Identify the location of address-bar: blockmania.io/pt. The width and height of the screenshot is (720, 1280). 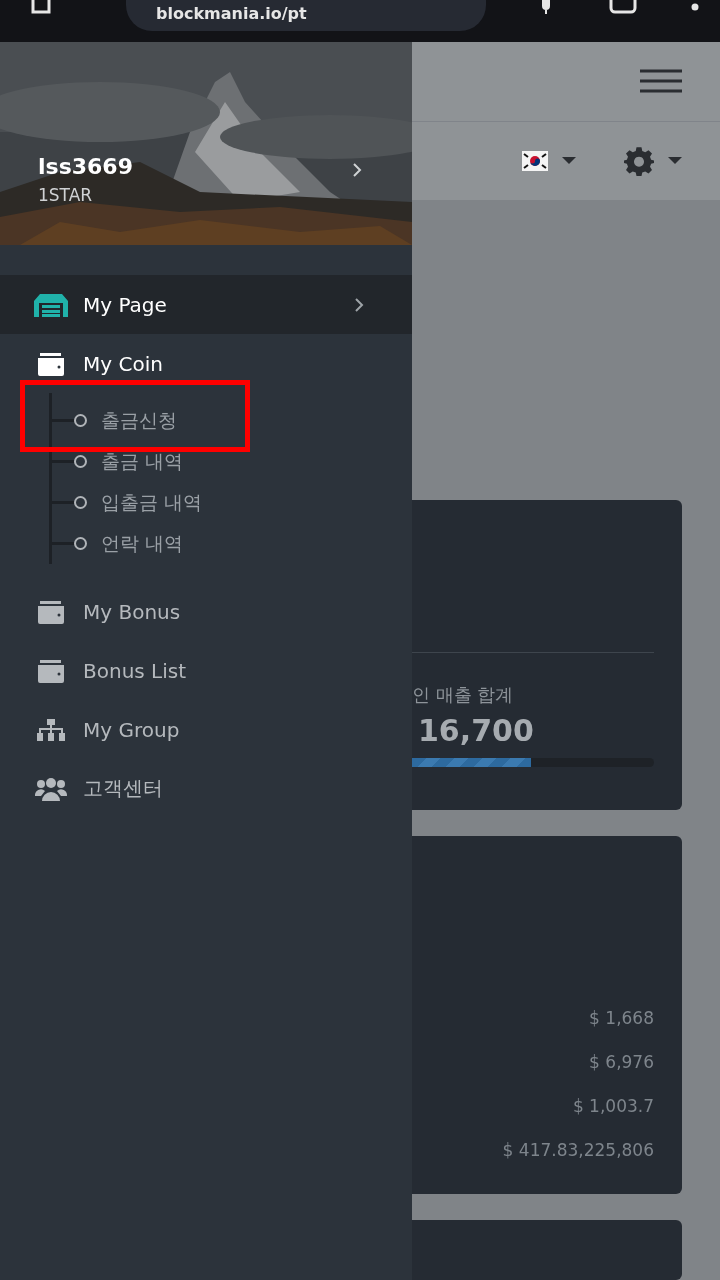
(306, 15).